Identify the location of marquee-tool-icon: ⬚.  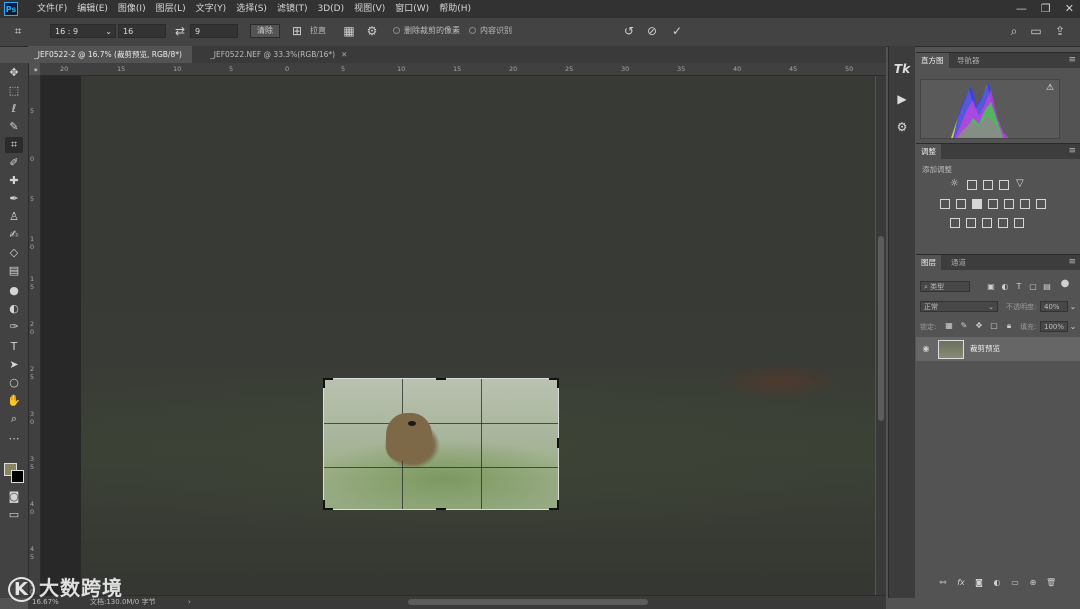
(14, 91).